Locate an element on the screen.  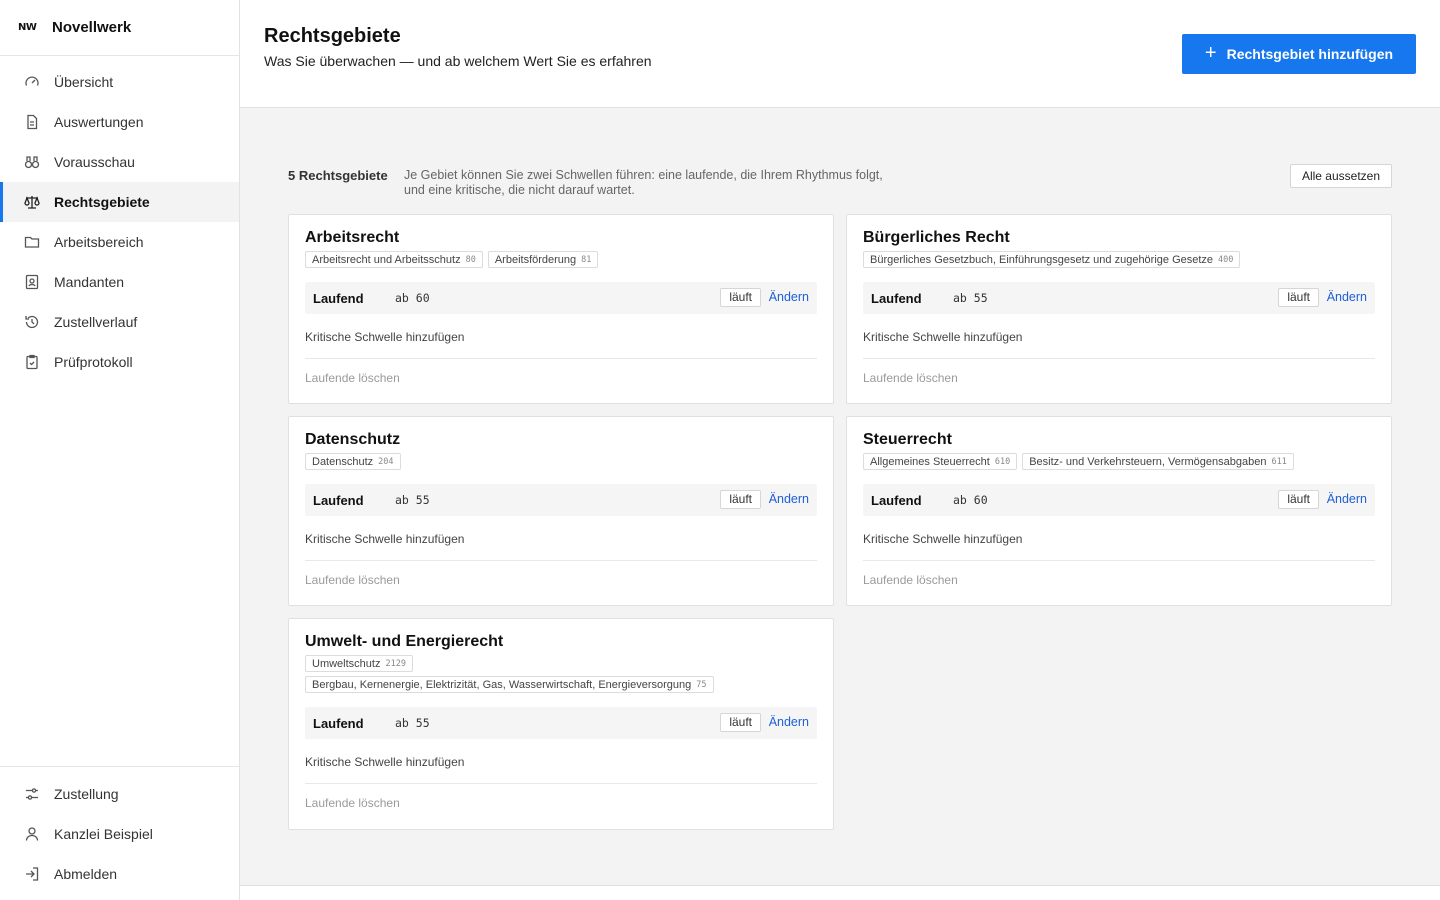
add-area-label: Rechtsgebiet hinzufügen is located at coordinates (1310, 54).